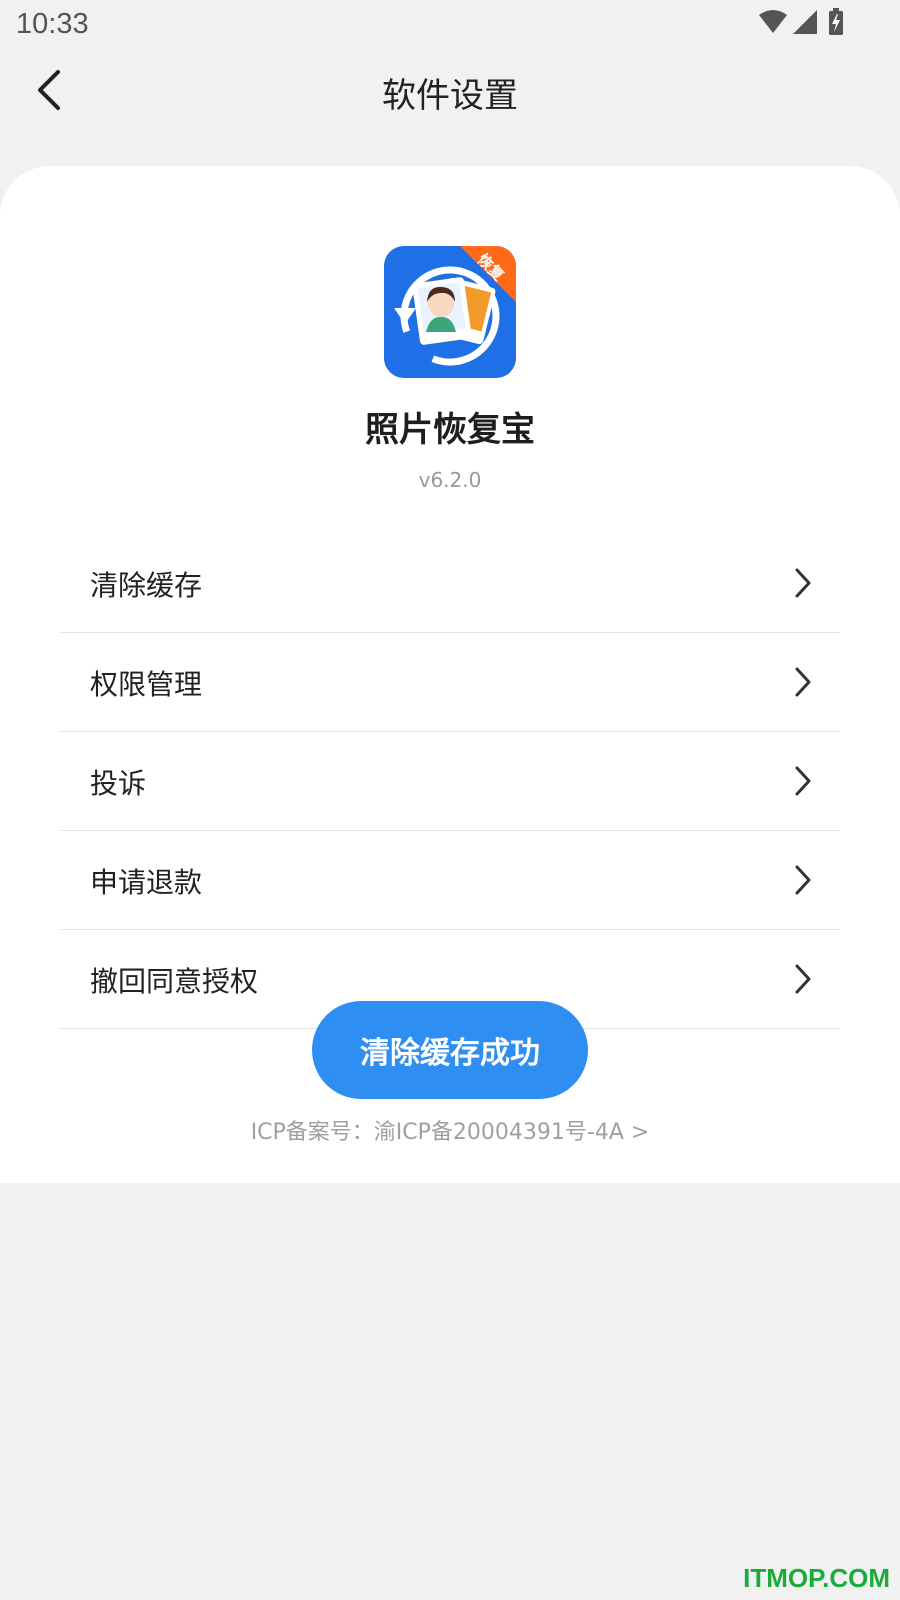  What do you see at coordinates (450, 312) in the screenshot?
I see `app-logo: 恢复` at bounding box center [450, 312].